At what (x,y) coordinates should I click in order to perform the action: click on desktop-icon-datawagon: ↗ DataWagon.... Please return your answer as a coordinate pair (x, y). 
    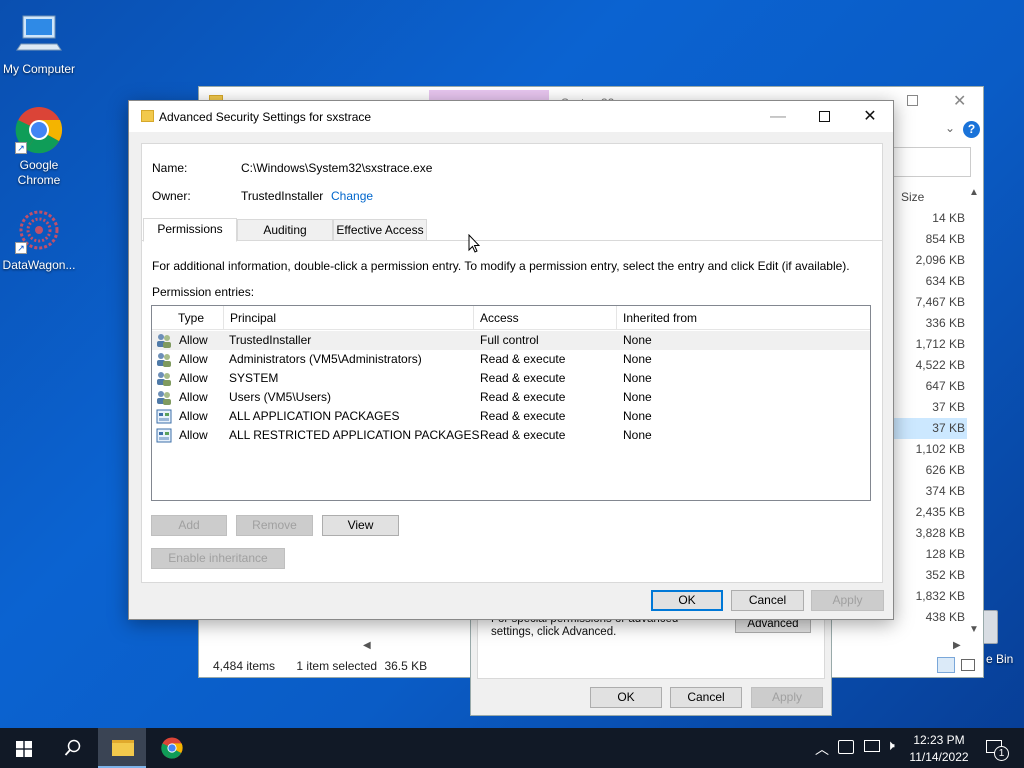
    Looking at the image, I should click on (39, 239).